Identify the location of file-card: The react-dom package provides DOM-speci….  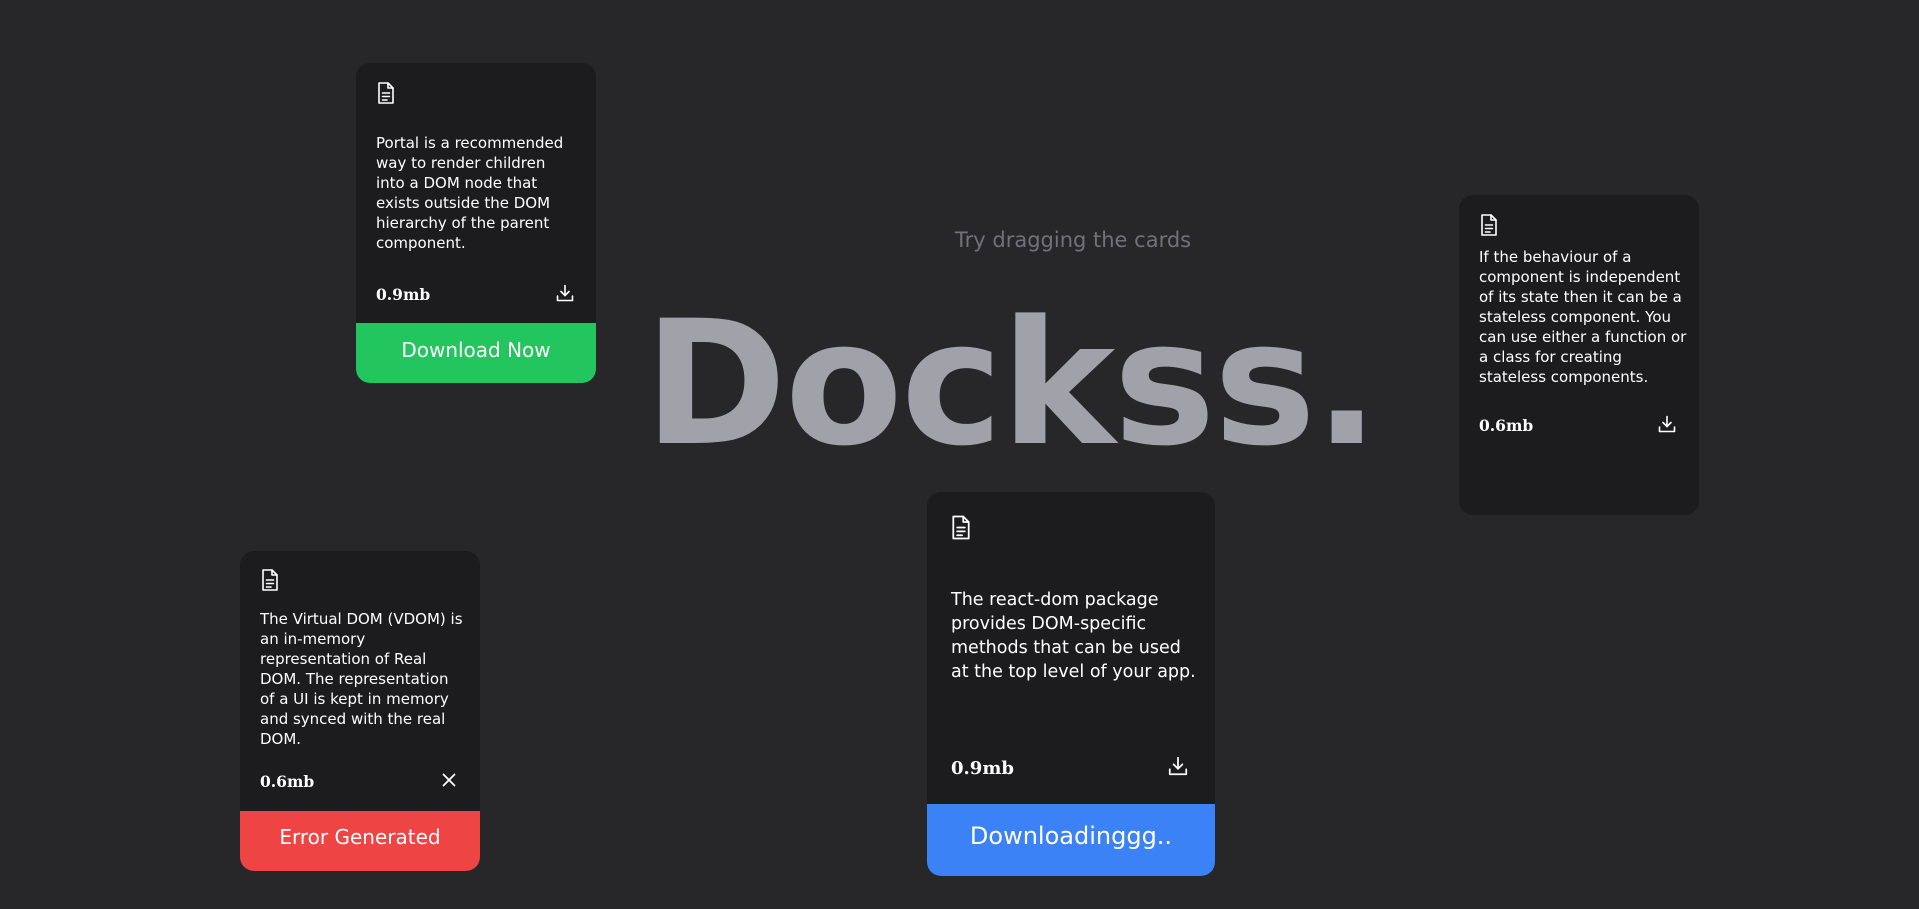
(1071, 684).